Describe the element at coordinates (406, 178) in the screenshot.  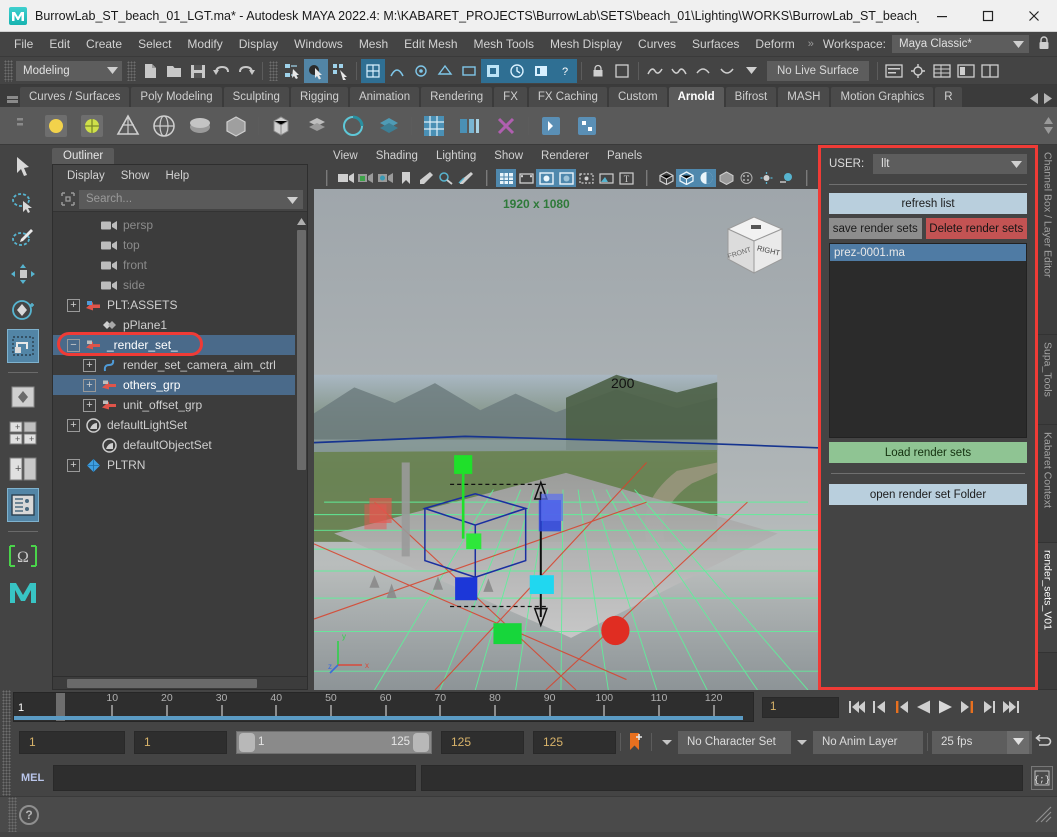
I see `bookmark-icon` at that location.